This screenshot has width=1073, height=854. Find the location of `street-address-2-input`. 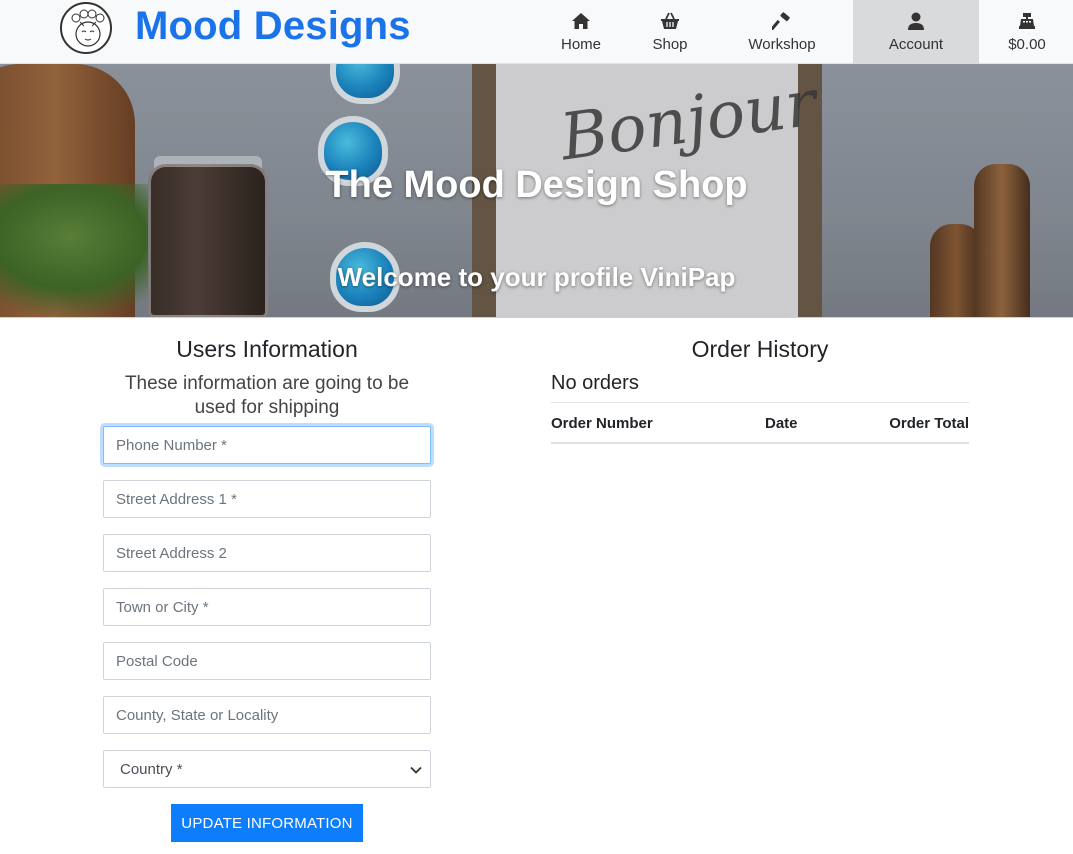

street-address-2-input is located at coordinates (267, 553).